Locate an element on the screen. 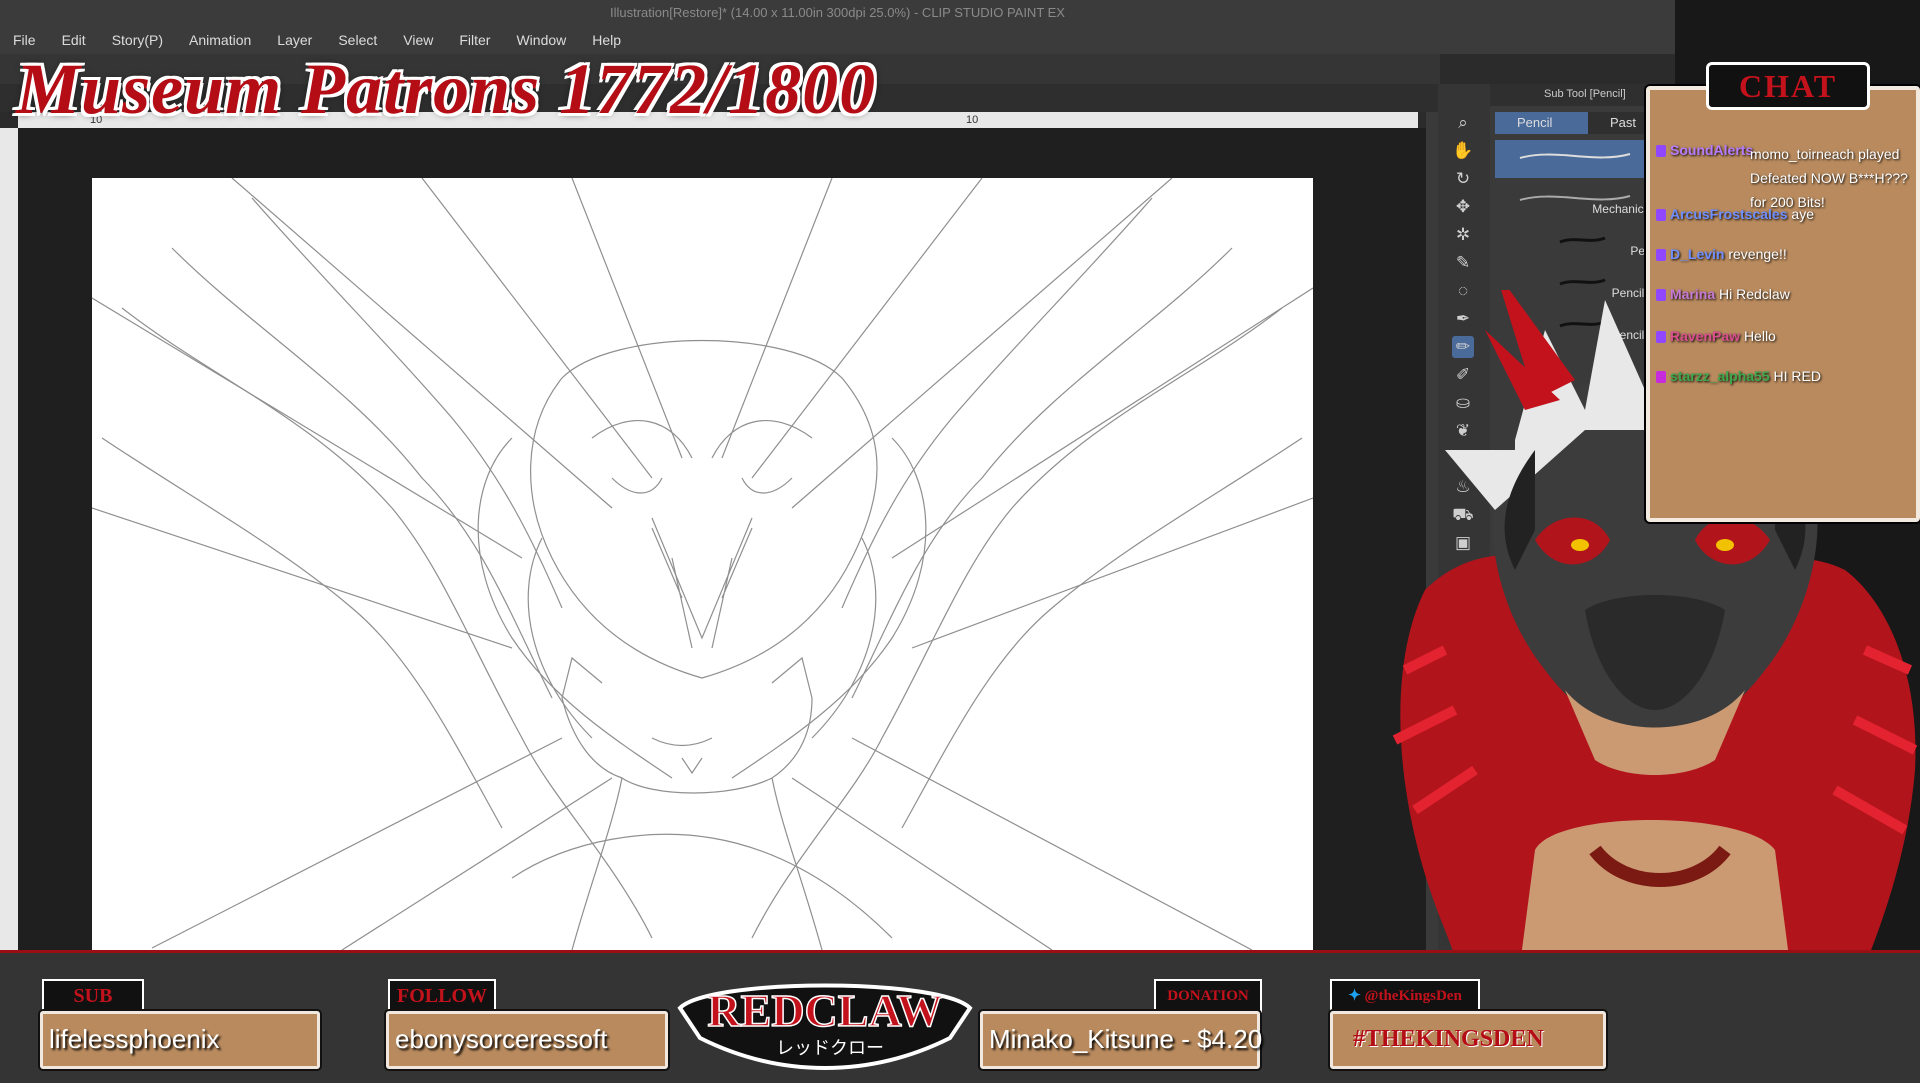 The height and width of the screenshot is (1083, 1920). hand-tool-icon: ✋ is located at coordinates (1463, 151).